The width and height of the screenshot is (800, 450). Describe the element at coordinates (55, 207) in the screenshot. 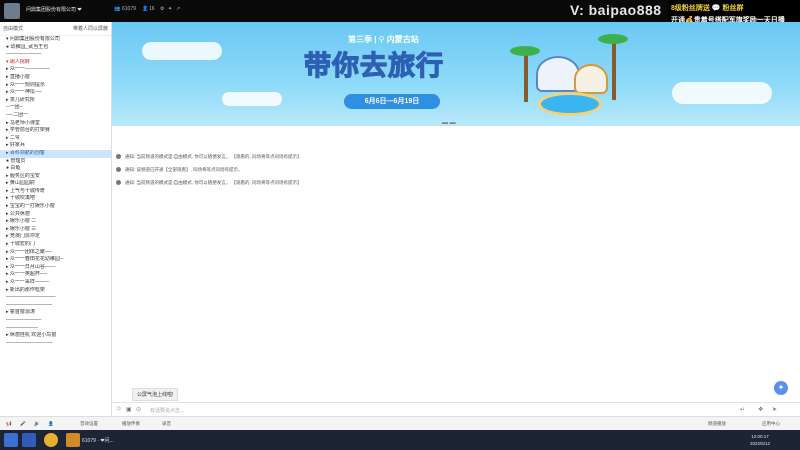

I see `channel-tree-item: ▸ 宝宝的一打娱乐小窗` at that location.